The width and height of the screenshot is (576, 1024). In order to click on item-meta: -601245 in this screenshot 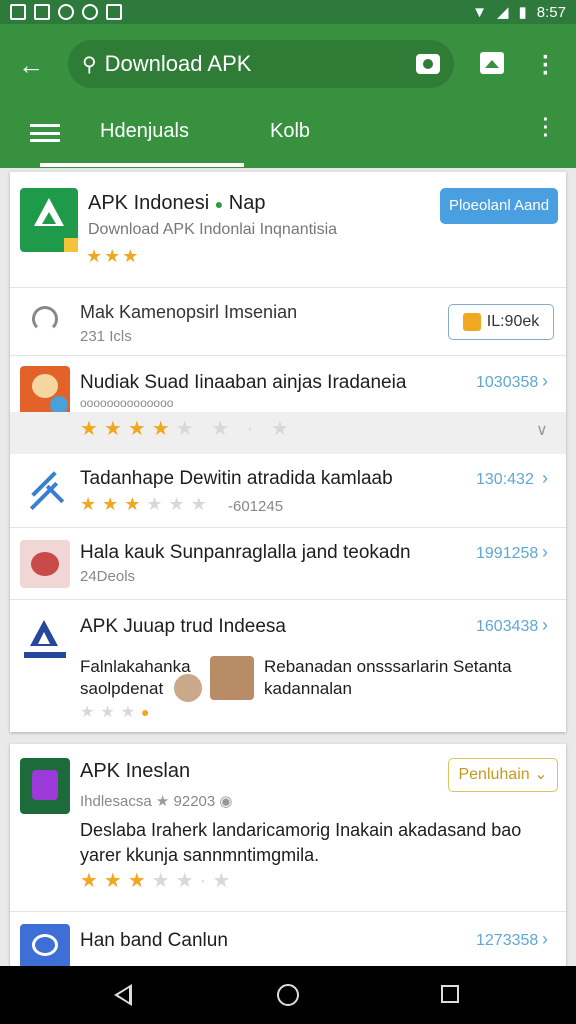, I will do `click(256, 506)`.